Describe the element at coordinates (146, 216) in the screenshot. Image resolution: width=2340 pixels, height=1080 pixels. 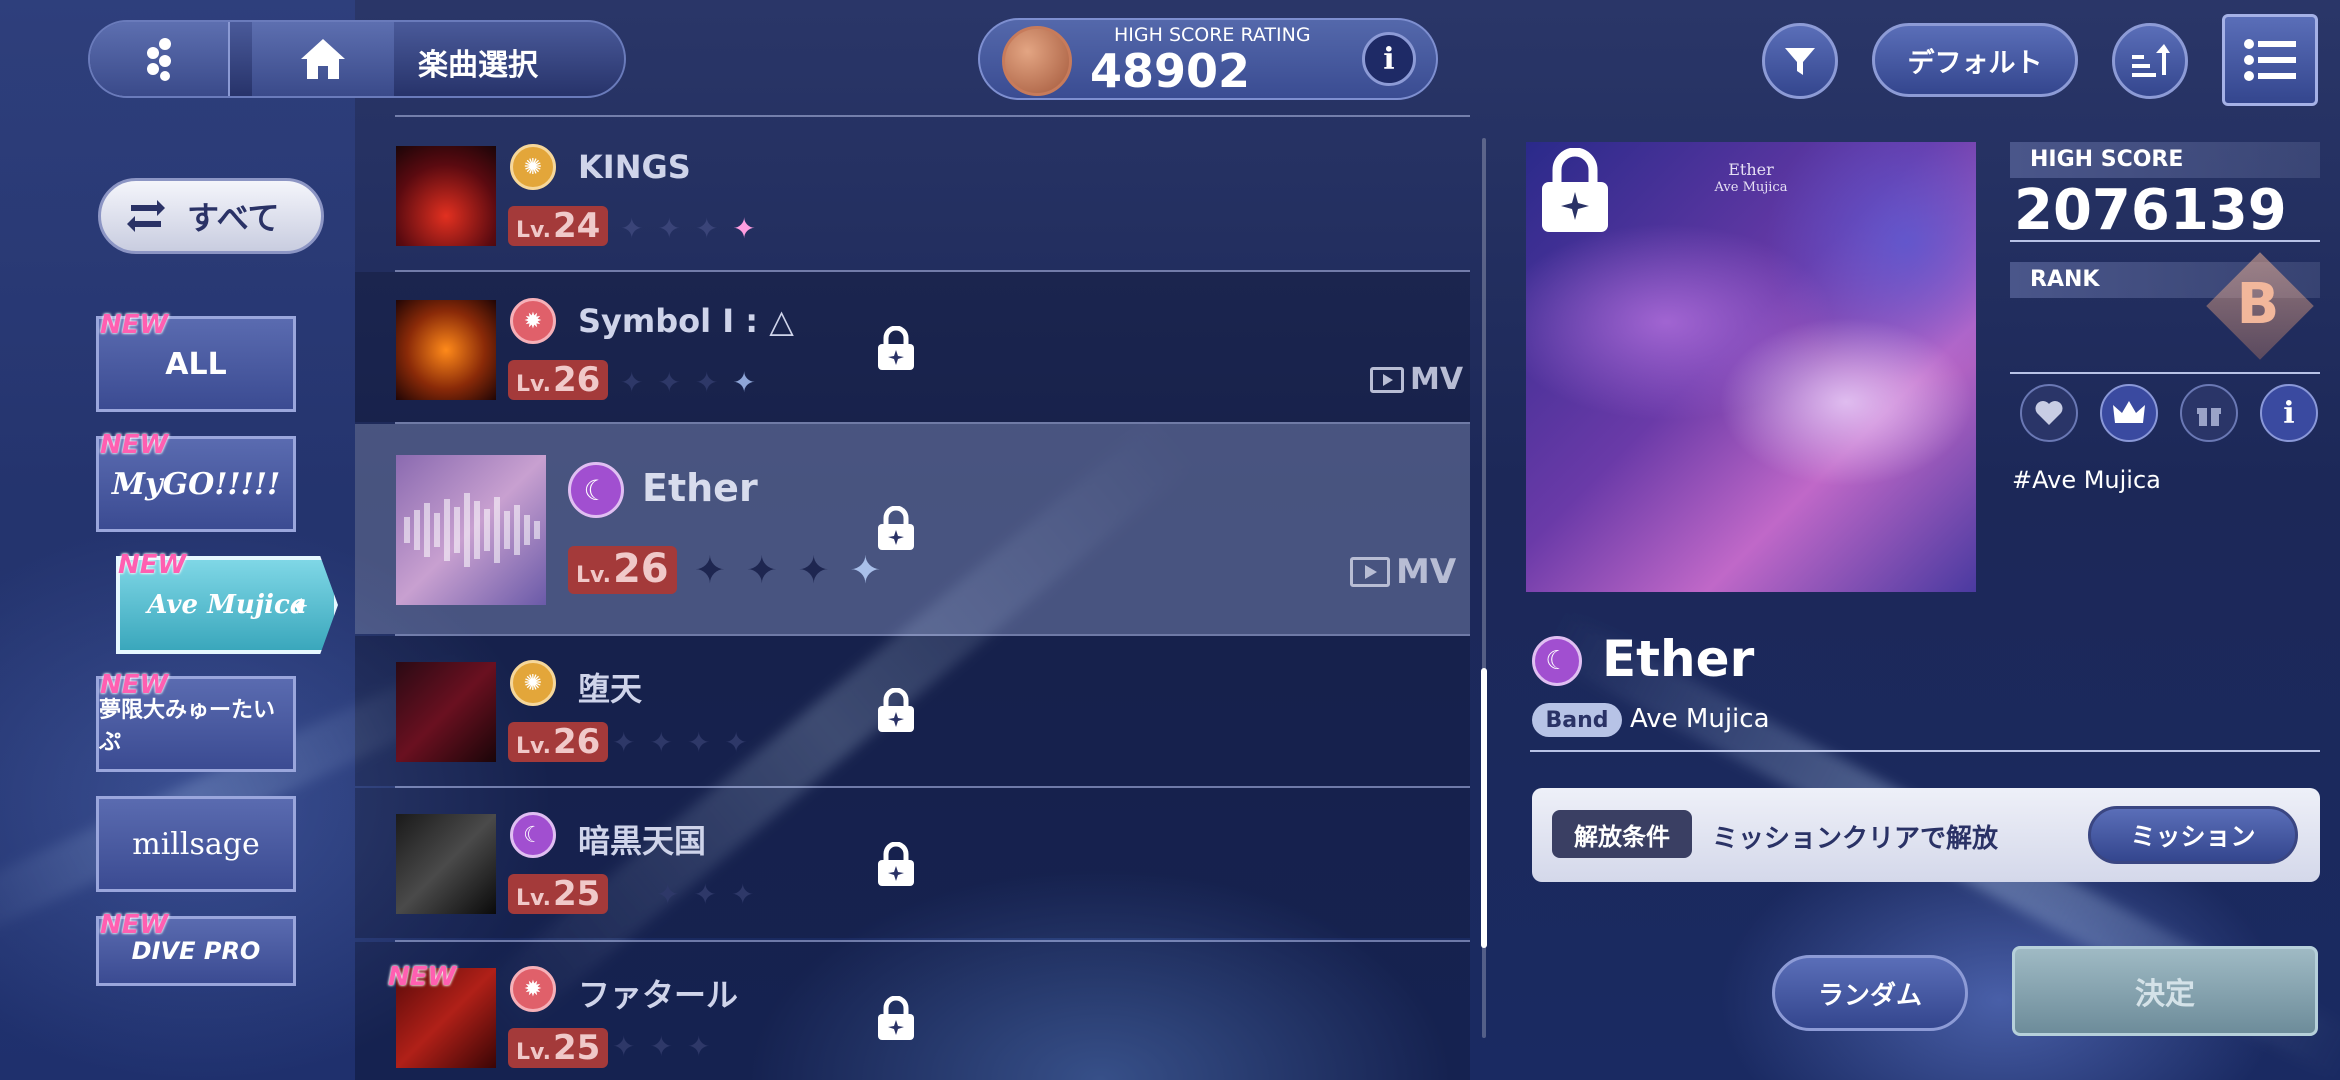
I see `swap-icon` at that location.